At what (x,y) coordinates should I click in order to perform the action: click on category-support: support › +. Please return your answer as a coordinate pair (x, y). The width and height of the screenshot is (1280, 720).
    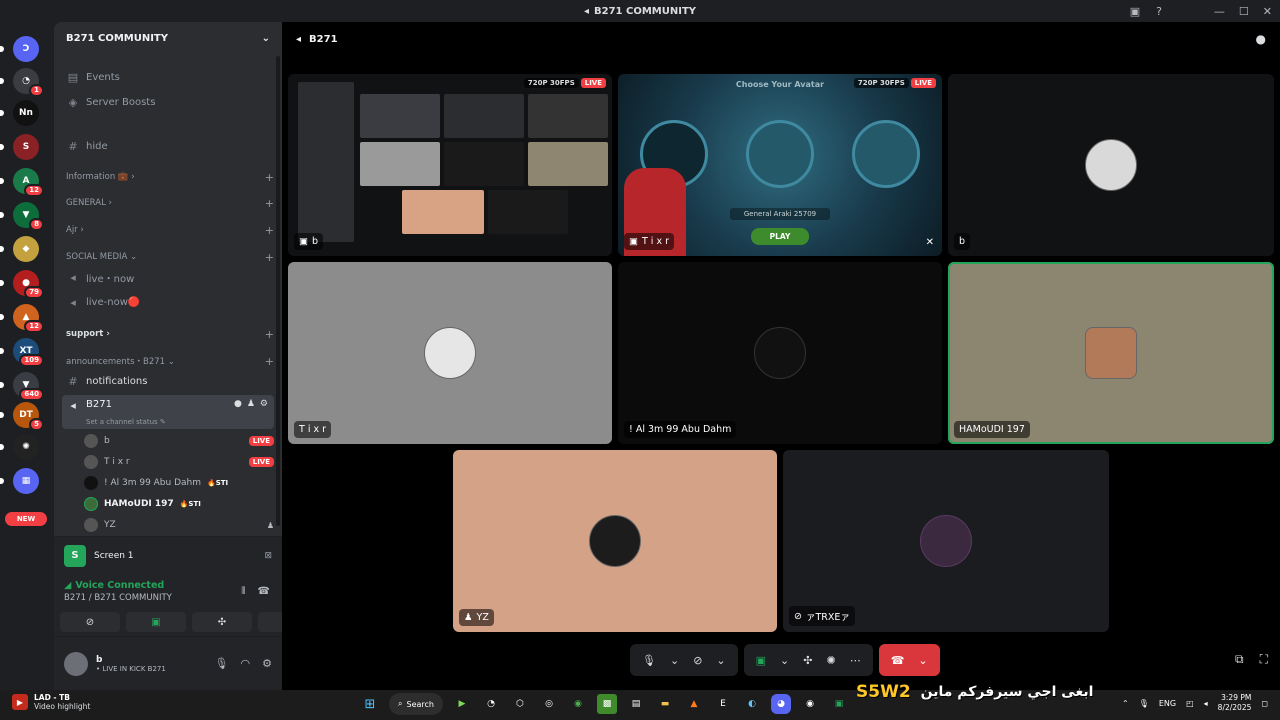
    Looking at the image, I should click on (170, 334).